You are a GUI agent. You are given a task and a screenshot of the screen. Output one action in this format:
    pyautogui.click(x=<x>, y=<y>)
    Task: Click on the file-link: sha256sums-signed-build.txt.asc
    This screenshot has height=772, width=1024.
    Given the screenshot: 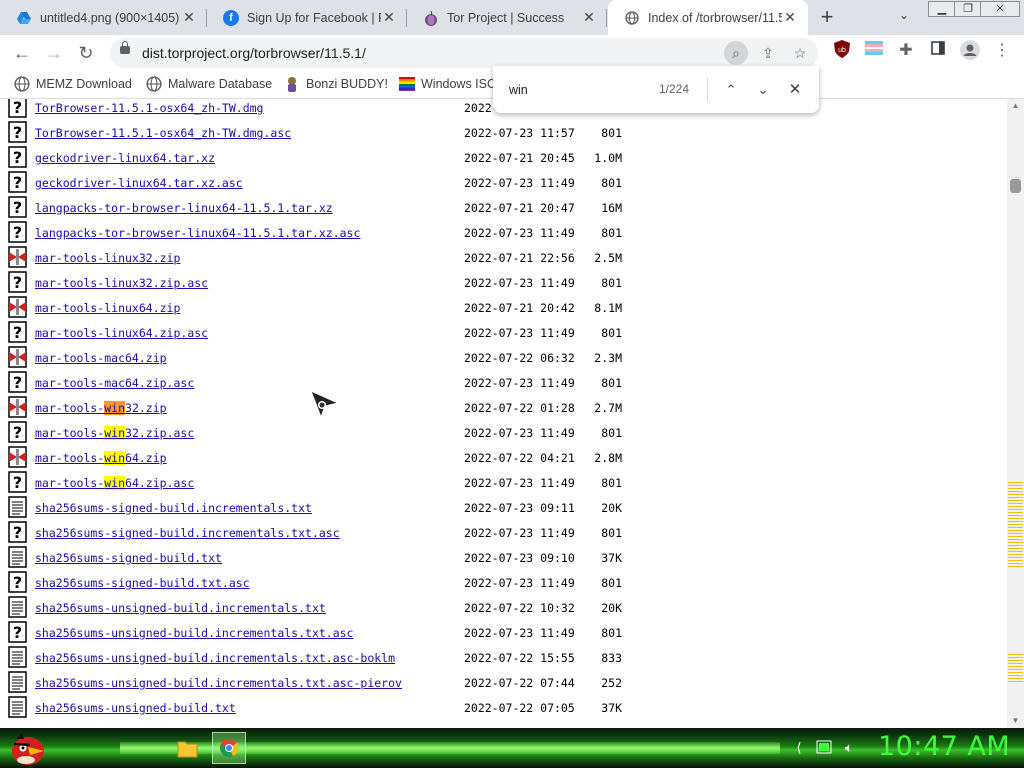 What is the action you would take?
    pyautogui.click(x=142, y=583)
    